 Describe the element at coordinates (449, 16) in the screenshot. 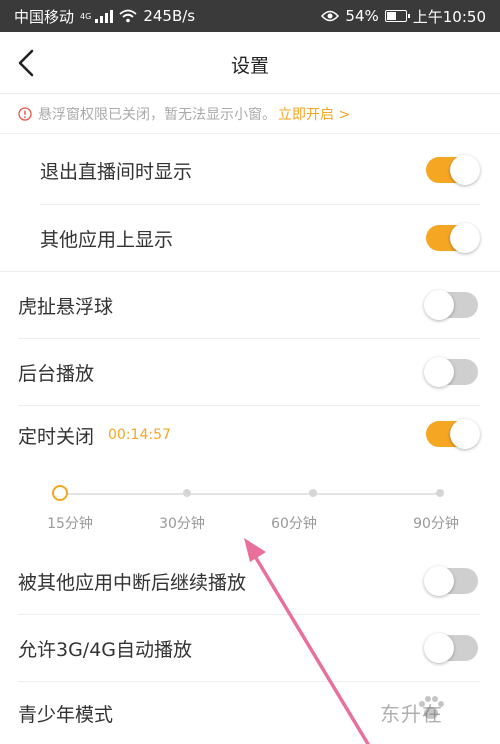

I see `clock: 上午10:50` at that location.